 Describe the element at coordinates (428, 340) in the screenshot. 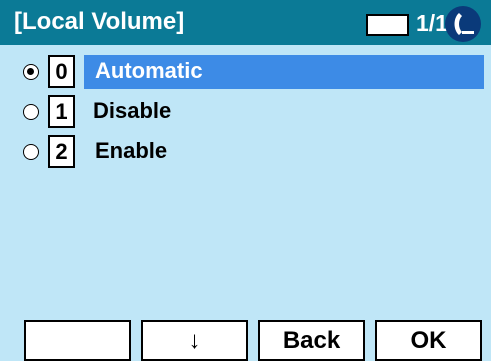

I see `softkey-ok: OK` at that location.